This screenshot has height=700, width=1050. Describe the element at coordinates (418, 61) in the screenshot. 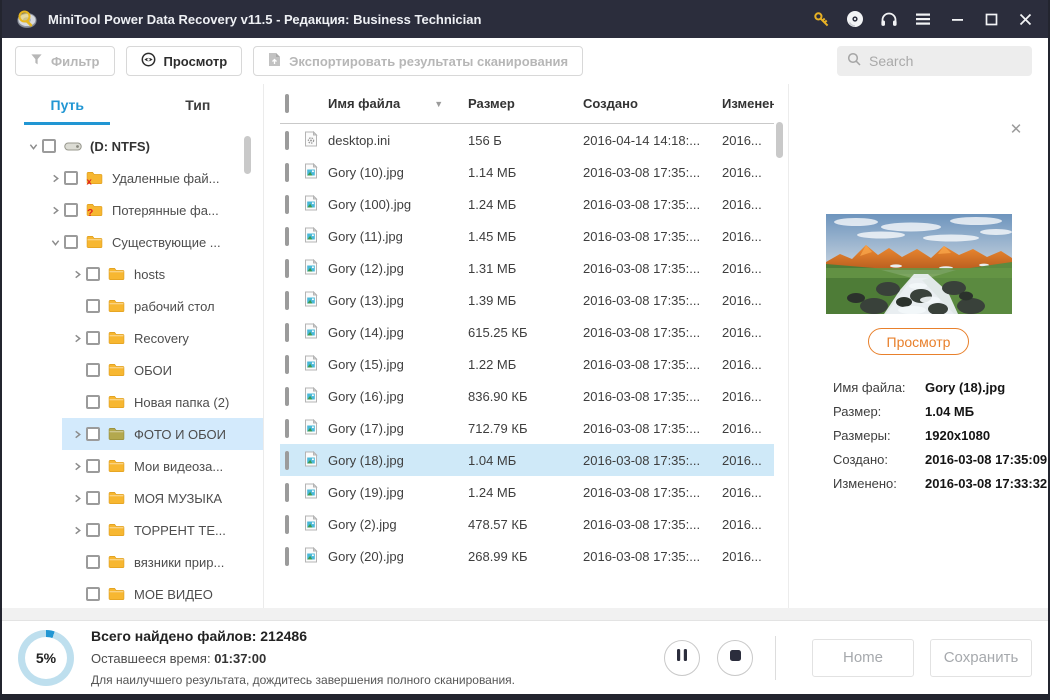

I see `export-button: Экспортировать результаты сканирования` at that location.